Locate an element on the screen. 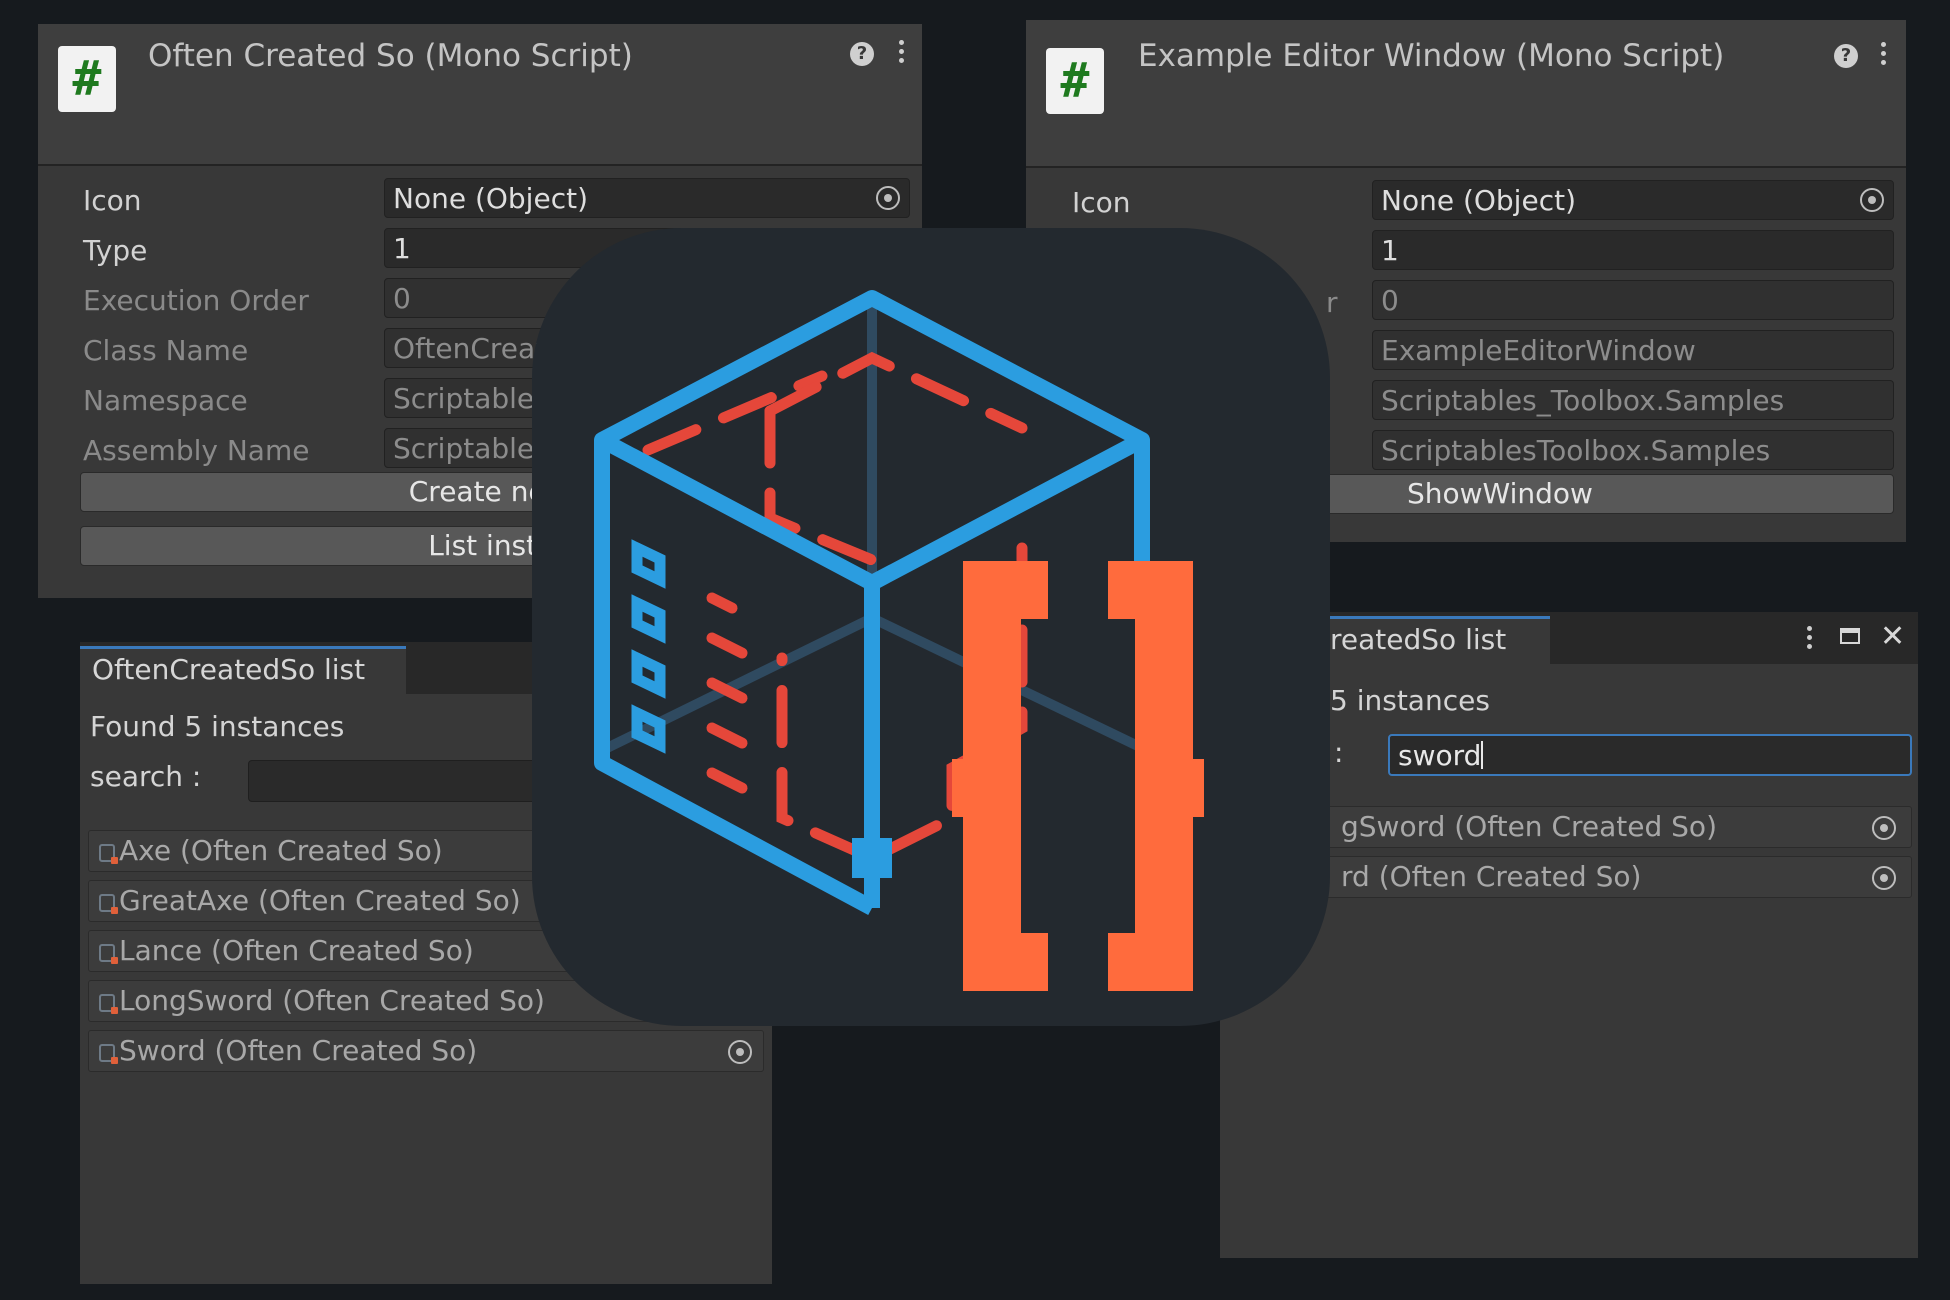 Image resolution: width=1950 pixels, height=1300 pixels. namespace-field: Scriptables_Toolbox.Samples is located at coordinates (1633, 400).